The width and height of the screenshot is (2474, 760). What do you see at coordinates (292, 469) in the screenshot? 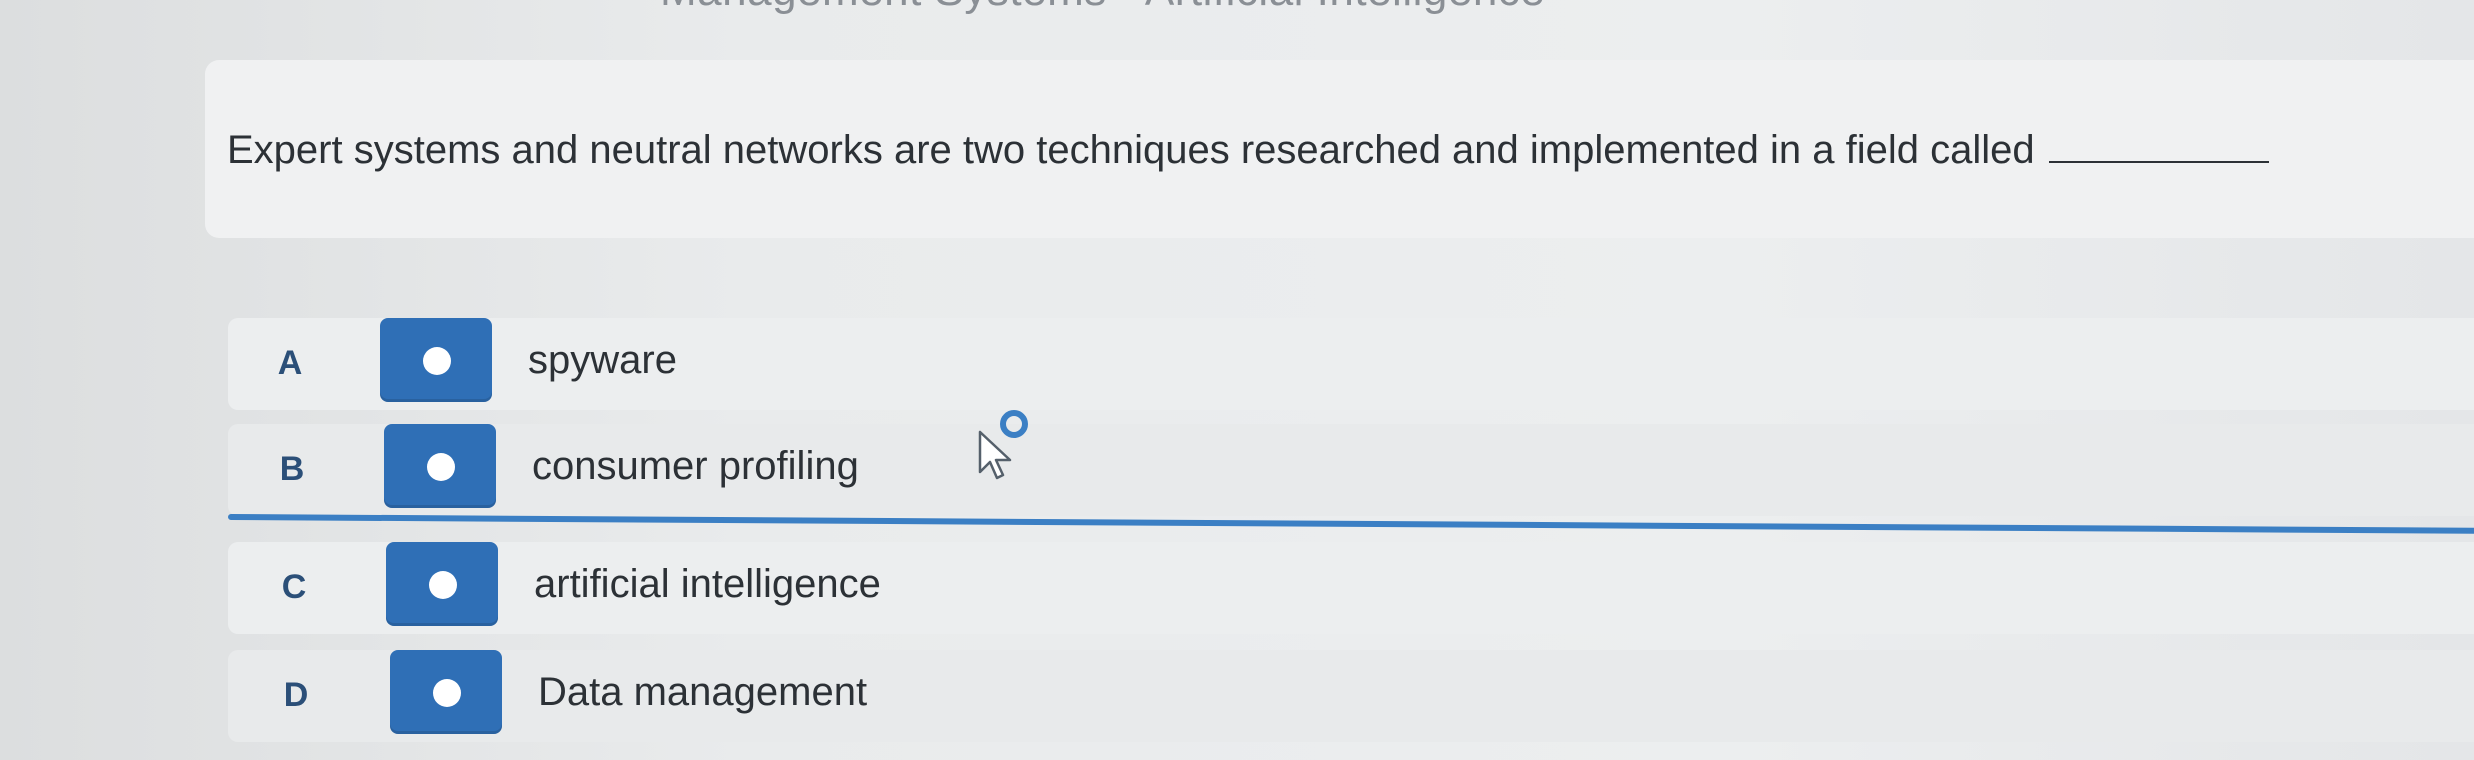
I see `option-letter: B` at bounding box center [292, 469].